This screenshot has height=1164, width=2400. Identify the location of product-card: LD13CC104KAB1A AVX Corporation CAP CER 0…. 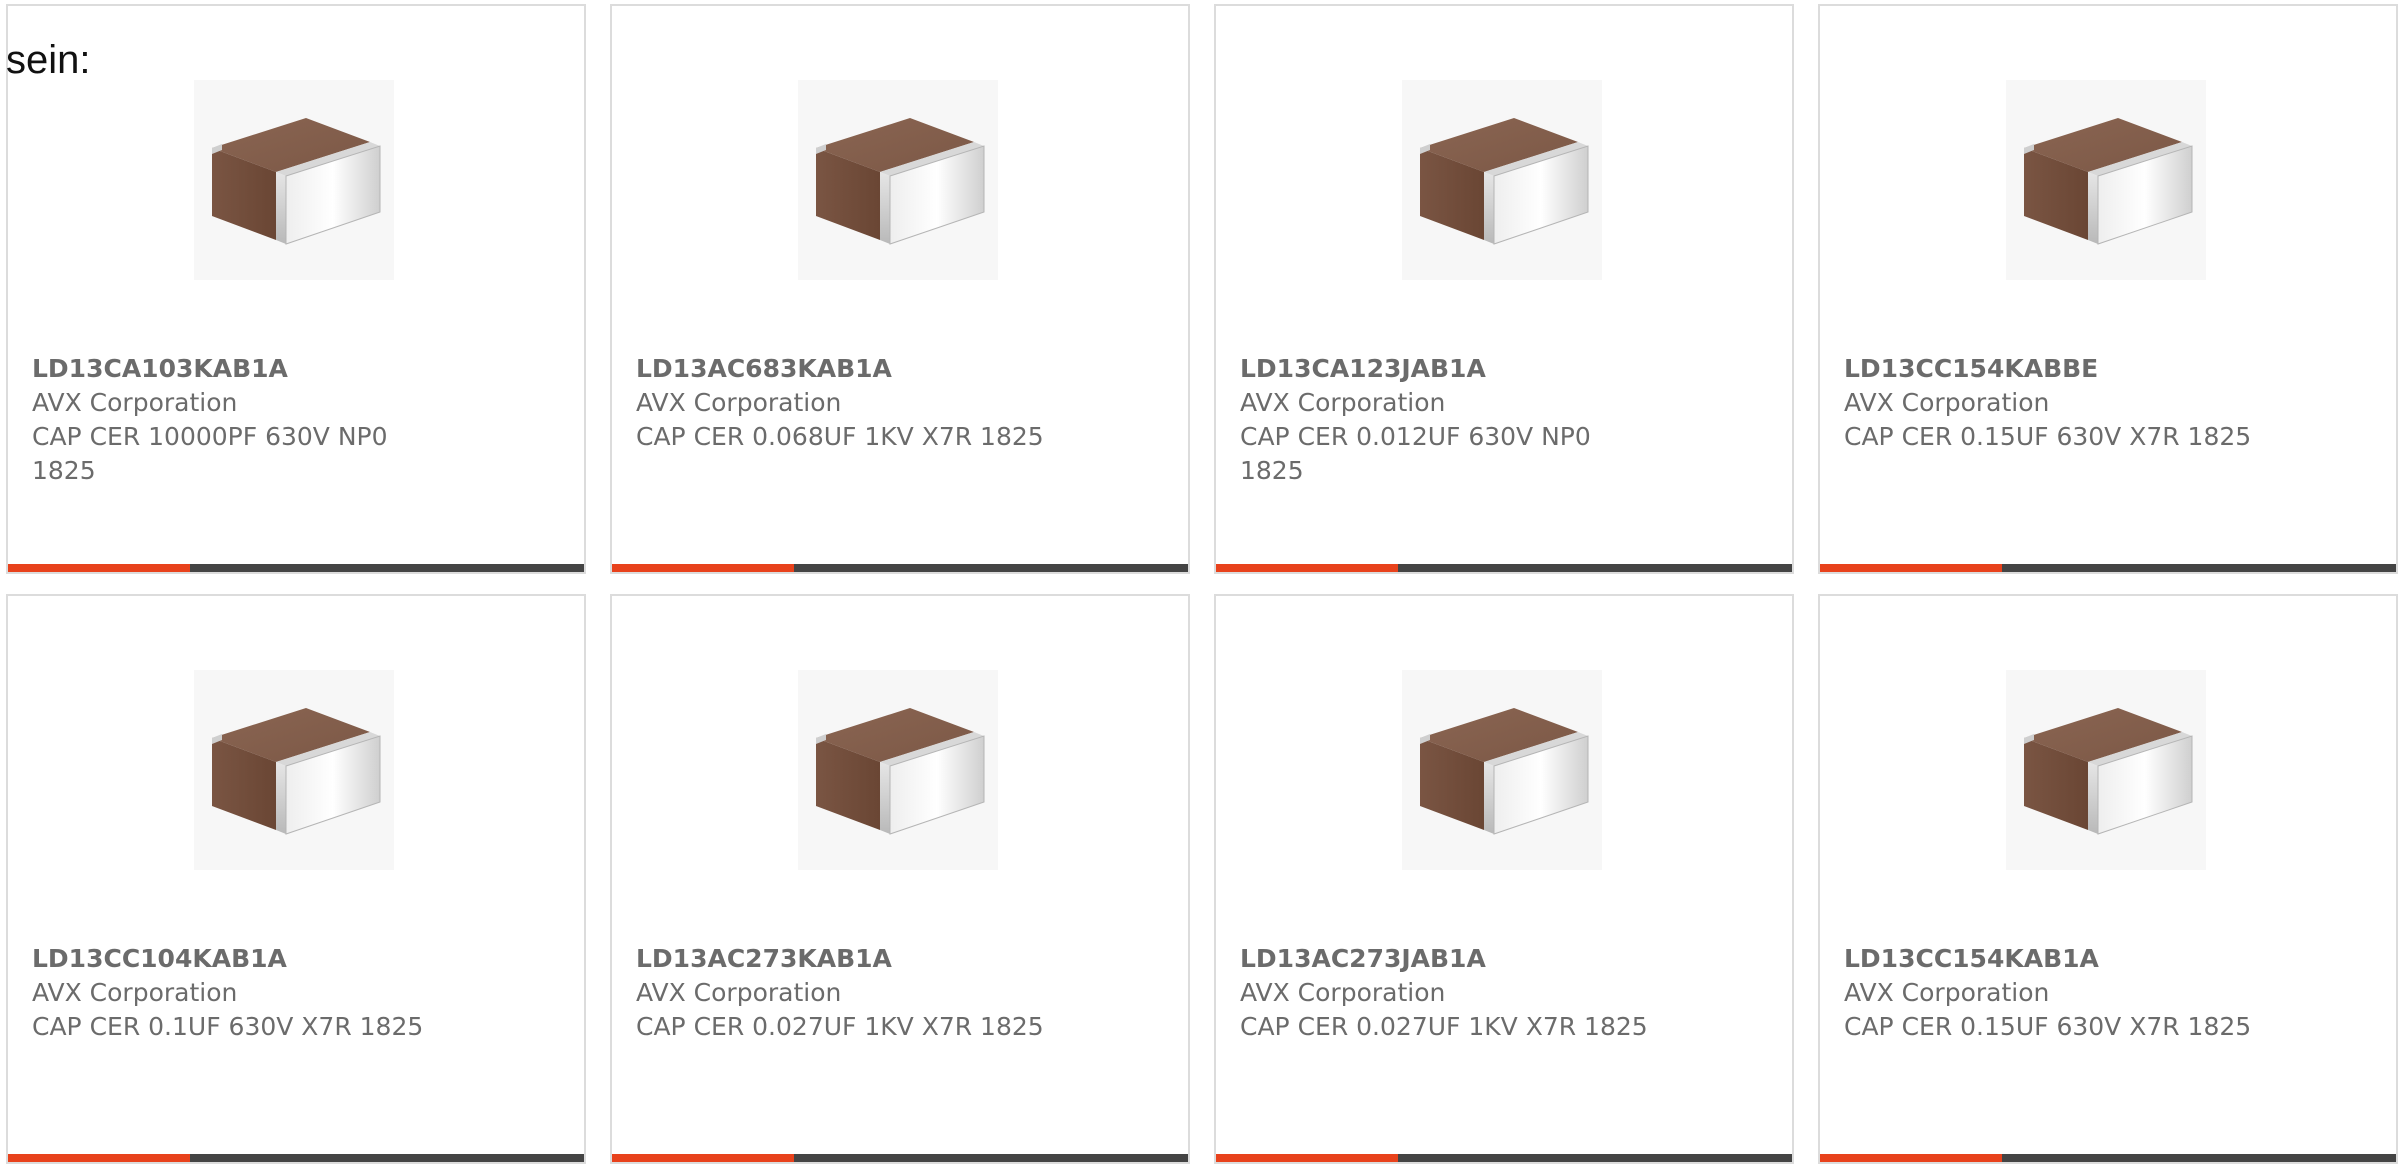
(296, 879).